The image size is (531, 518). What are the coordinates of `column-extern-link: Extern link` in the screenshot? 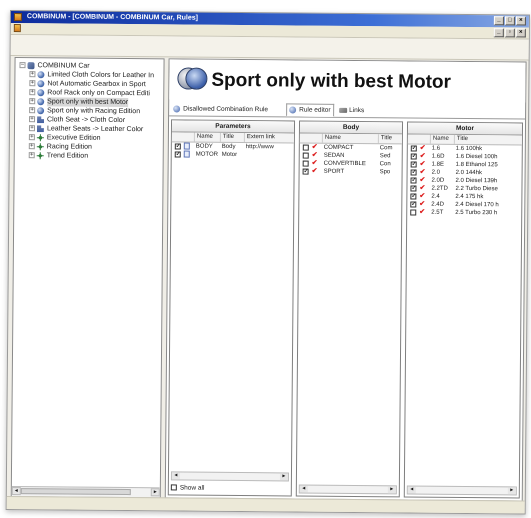 It's located at (269, 138).